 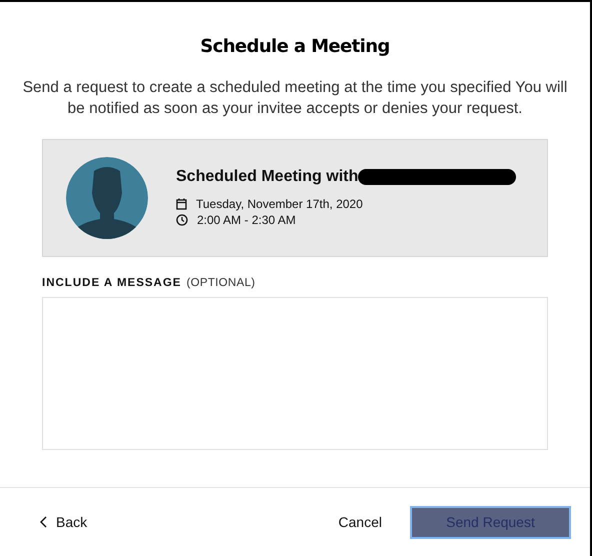 I want to click on optional-hint: (OPTIONAL), so click(x=221, y=283).